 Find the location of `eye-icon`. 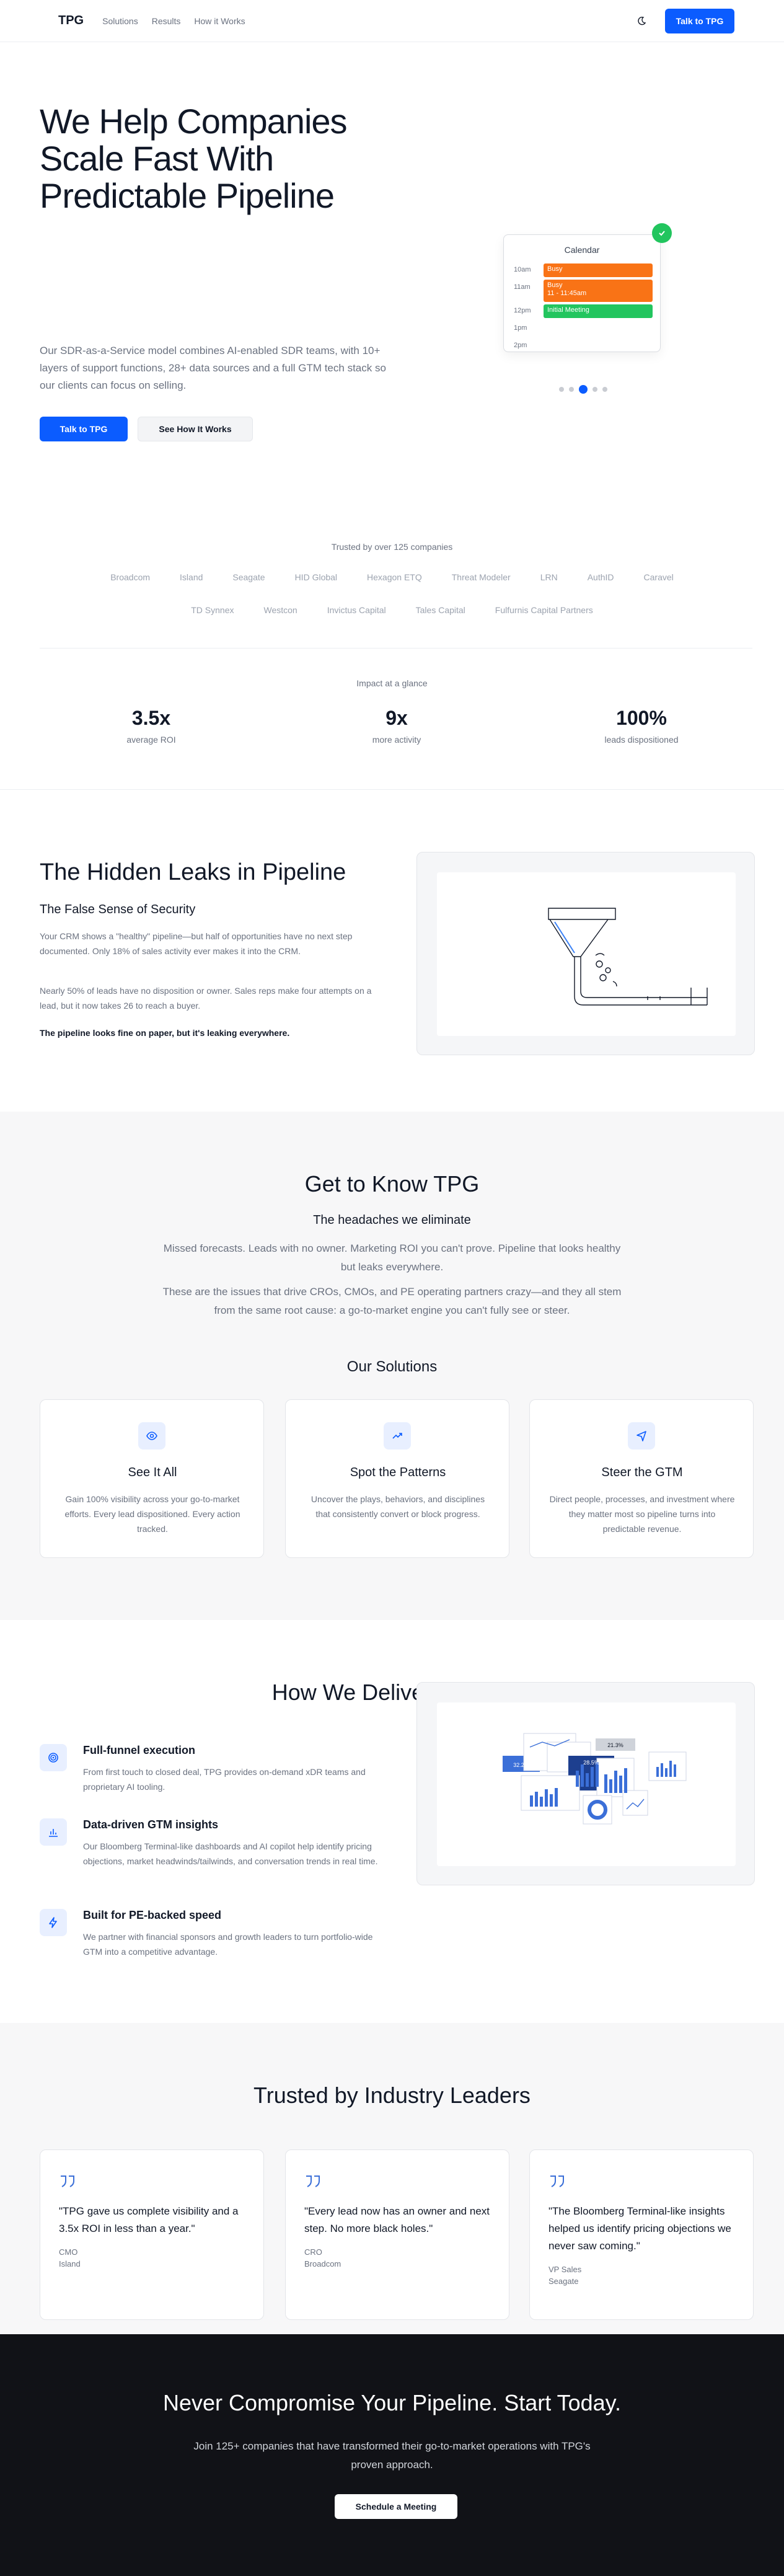

eye-icon is located at coordinates (151, 1436).